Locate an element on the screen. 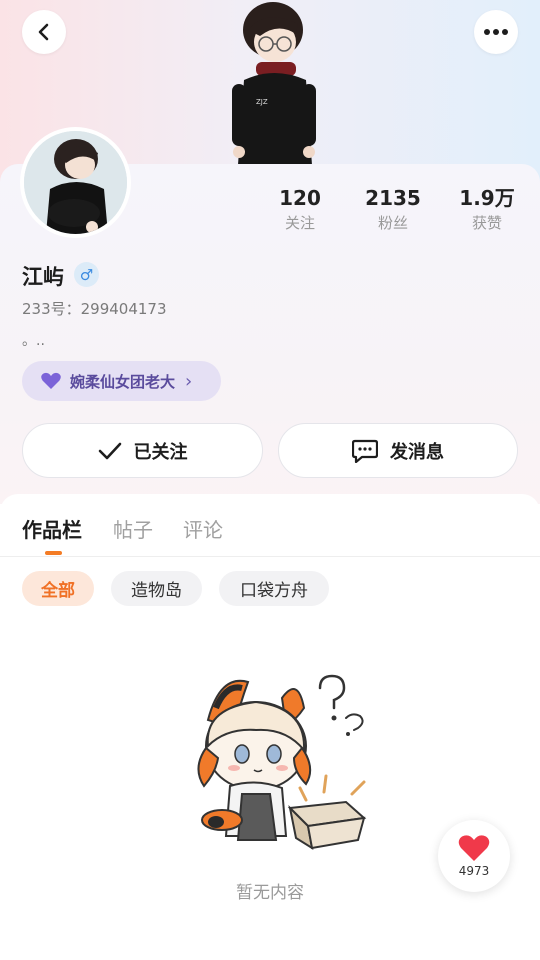 The height and width of the screenshot is (960, 540). stat-label: 粉丝 is located at coordinates (392, 223).